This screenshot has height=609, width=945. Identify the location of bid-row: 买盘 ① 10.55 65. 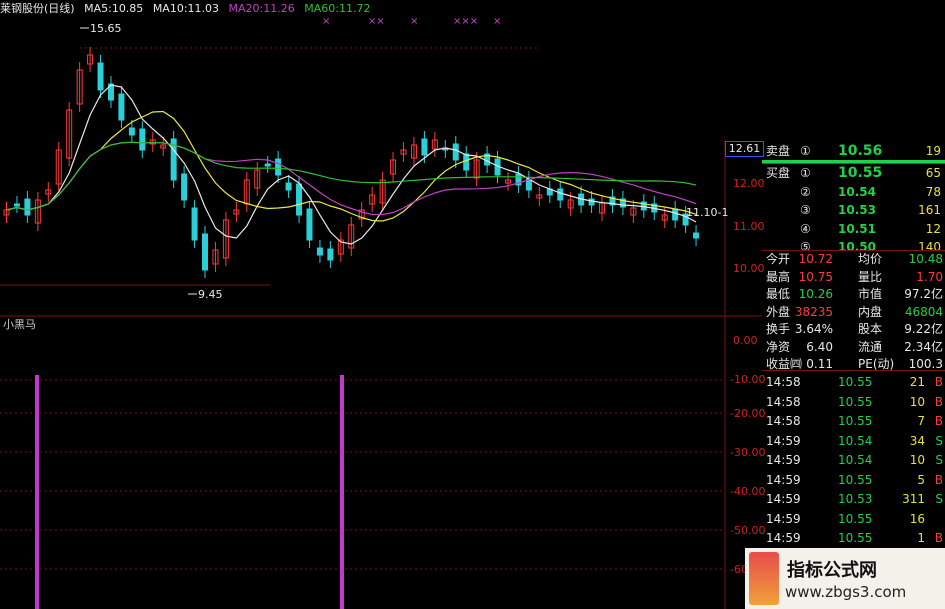
(853, 173).